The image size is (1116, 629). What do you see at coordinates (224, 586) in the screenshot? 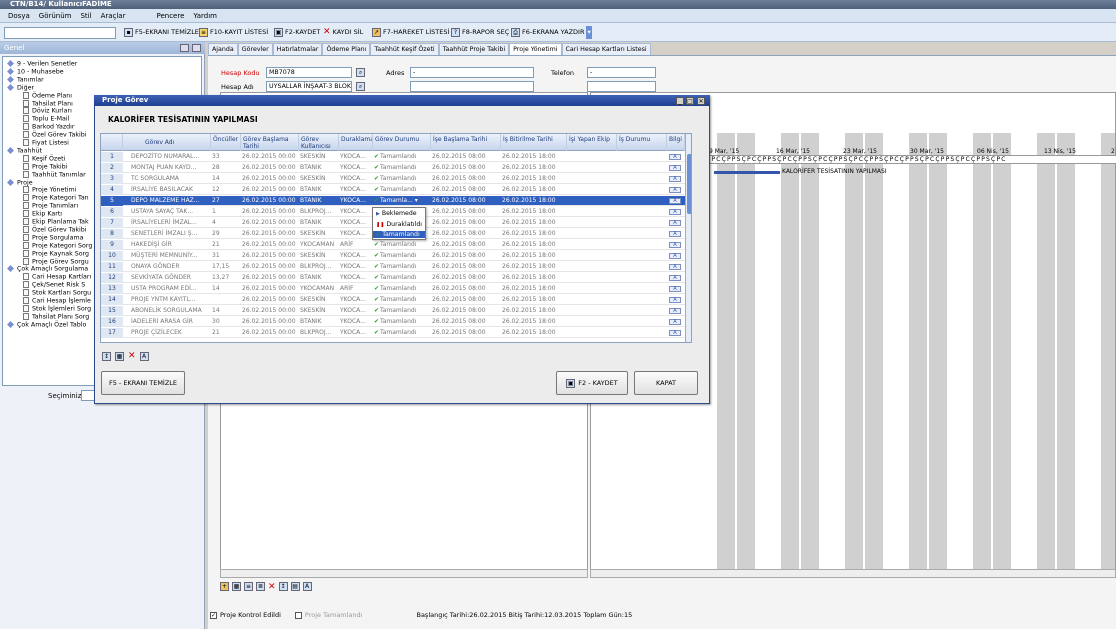
I see `add-task-icon: +` at bounding box center [224, 586].